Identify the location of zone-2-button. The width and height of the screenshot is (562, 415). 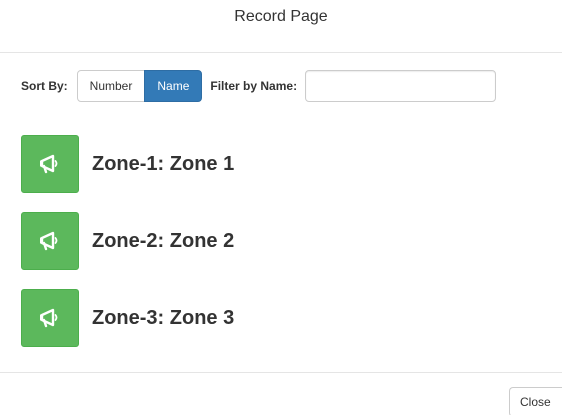
(50, 241).